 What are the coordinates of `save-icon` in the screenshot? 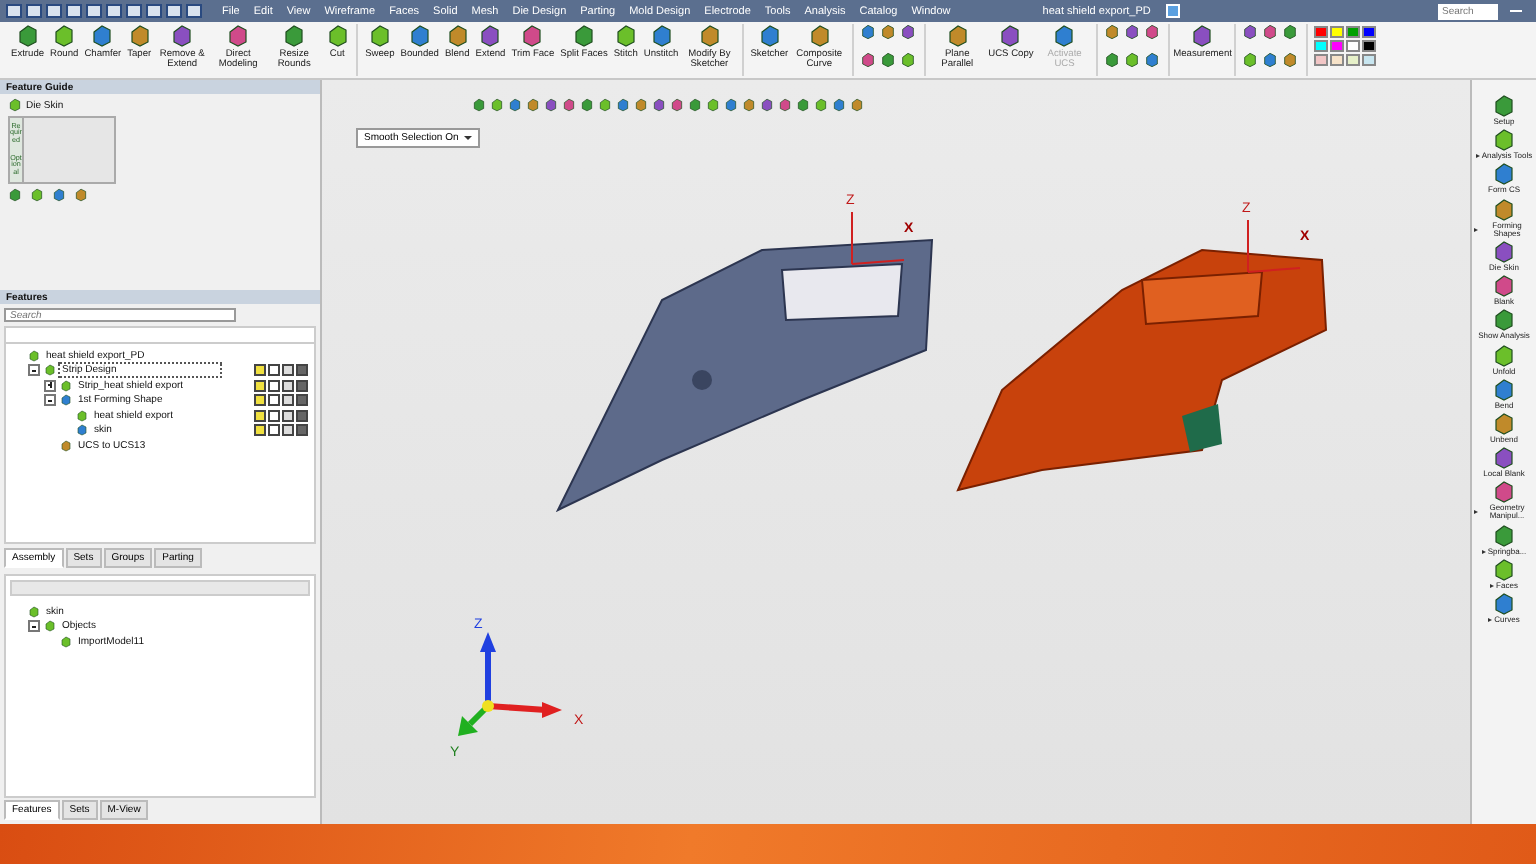 It's located at (1173, 11).